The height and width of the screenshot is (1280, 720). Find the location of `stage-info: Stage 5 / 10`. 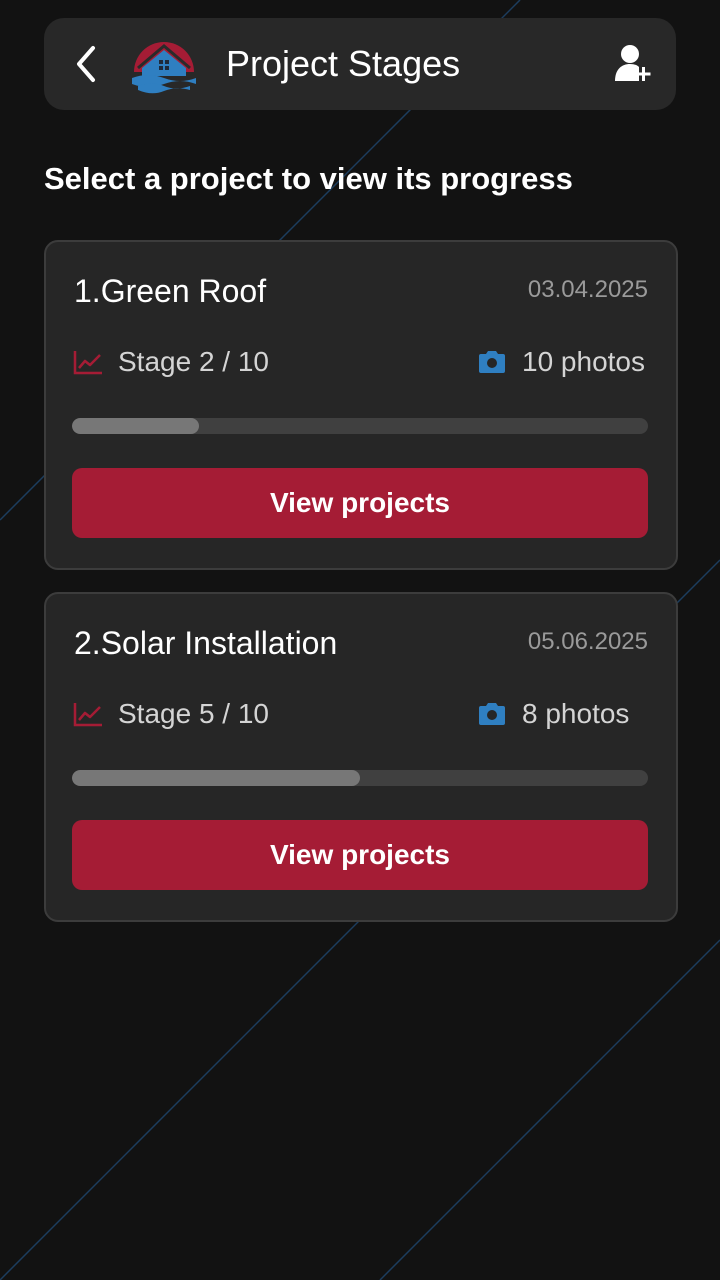

stage-info: Stage 5 / 10 is located at coordinates (170, 714).